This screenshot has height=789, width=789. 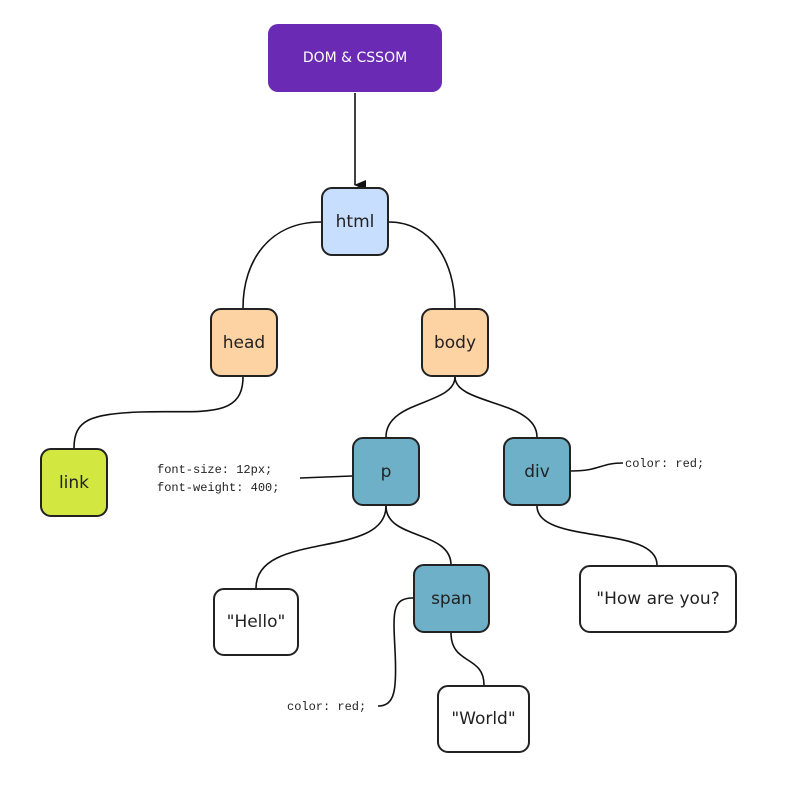 I want to click on title-node: DOM & CSSOM, so click(x=355, y=58).